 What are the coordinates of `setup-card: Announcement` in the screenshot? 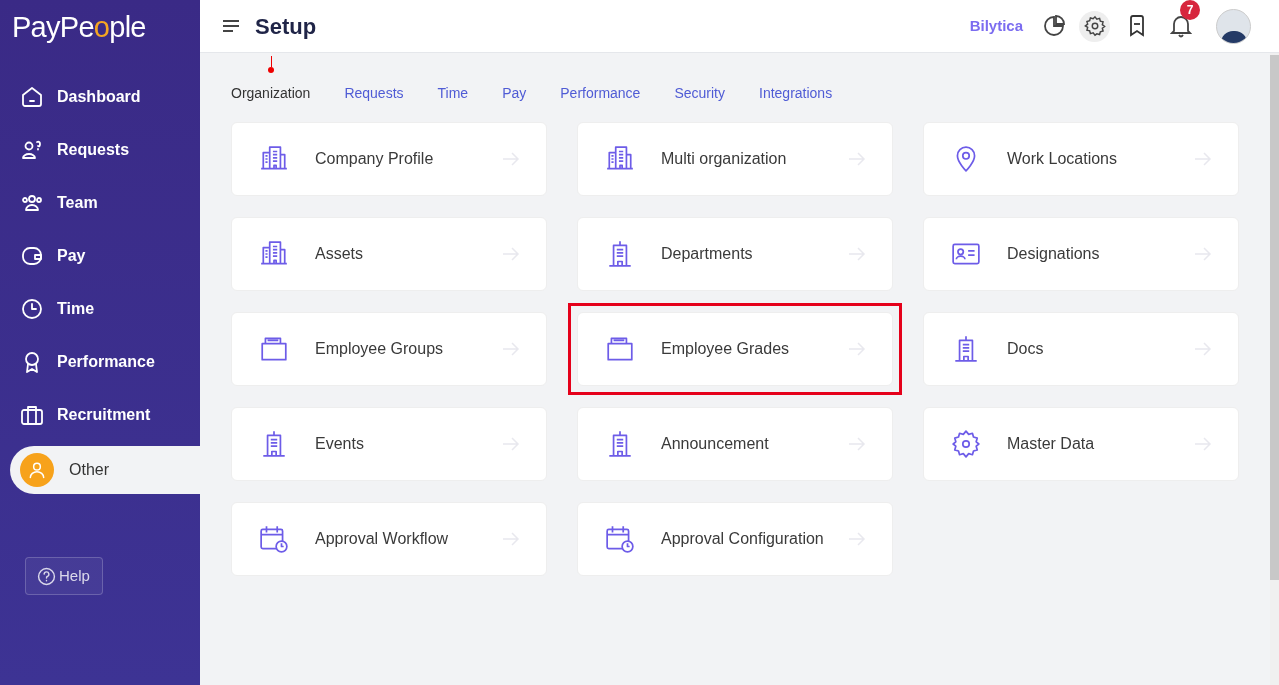 It's located at (735, 444).